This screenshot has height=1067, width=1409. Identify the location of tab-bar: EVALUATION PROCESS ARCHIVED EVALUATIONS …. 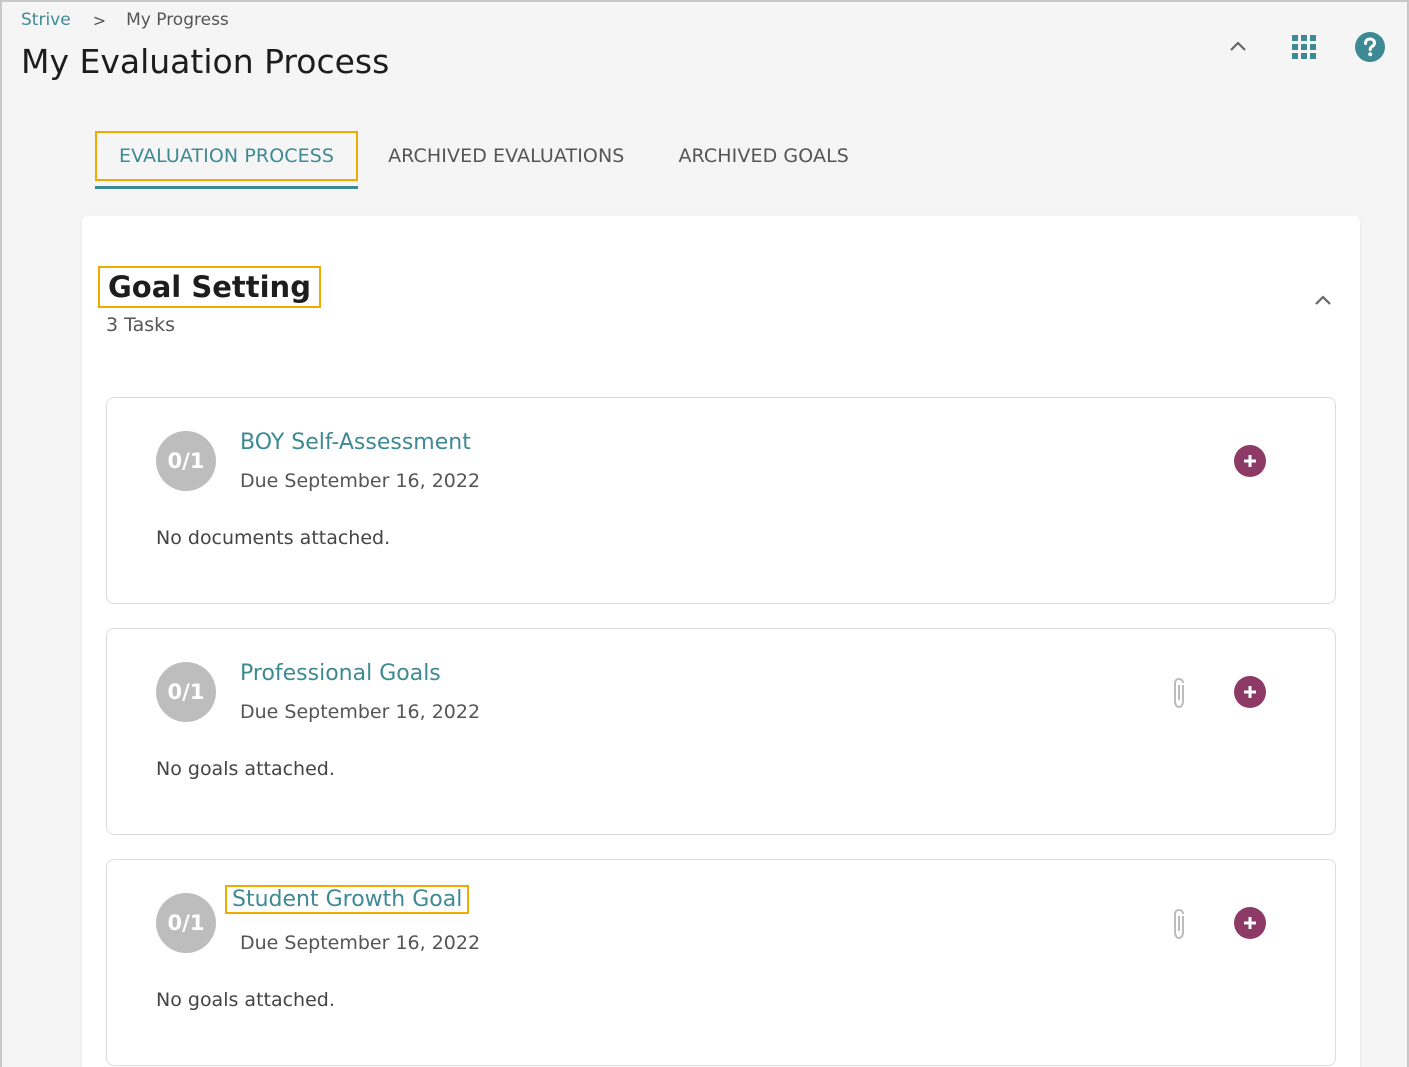
(484, 160).